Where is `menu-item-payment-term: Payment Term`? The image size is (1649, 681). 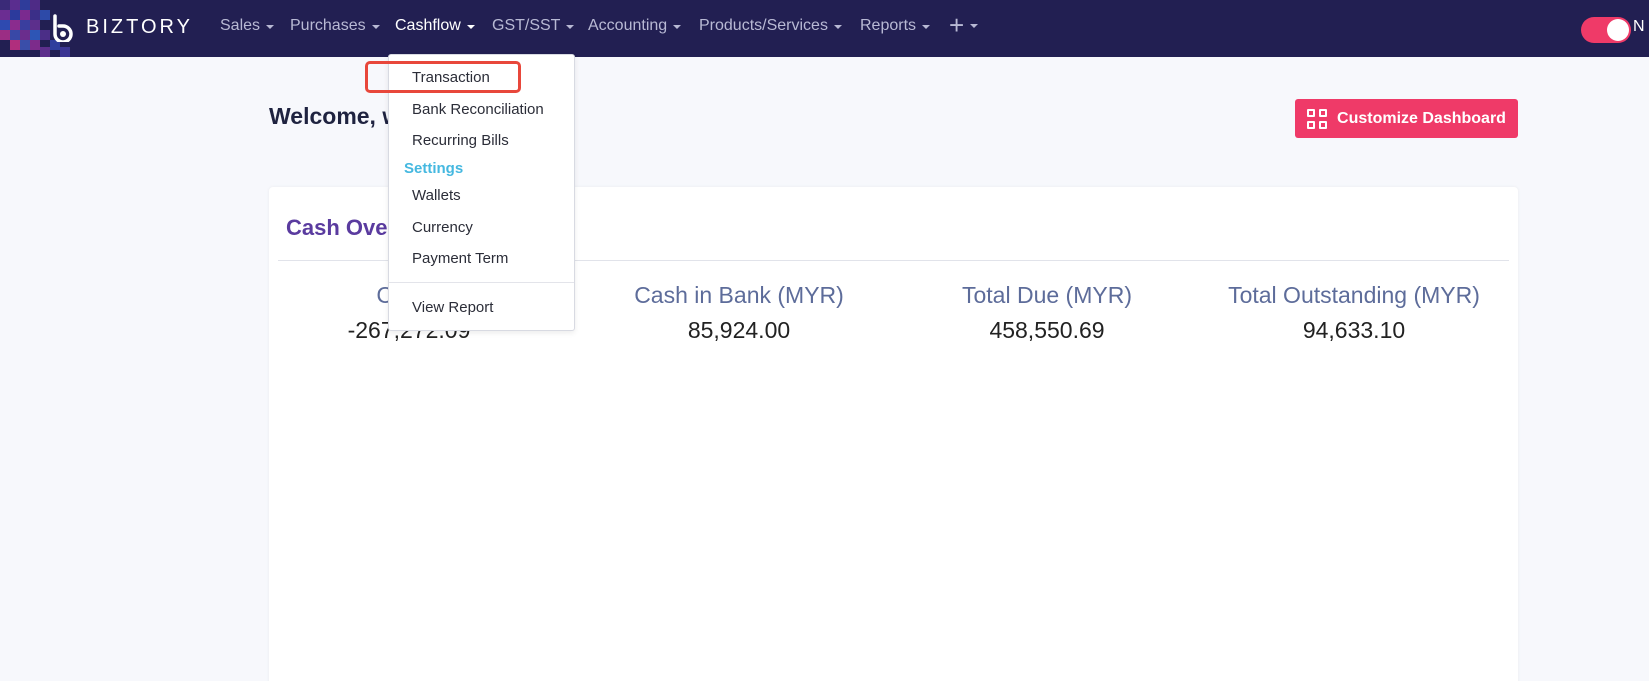
menu-item-payment-term: Payment Term is located at coordinates (460, 258).